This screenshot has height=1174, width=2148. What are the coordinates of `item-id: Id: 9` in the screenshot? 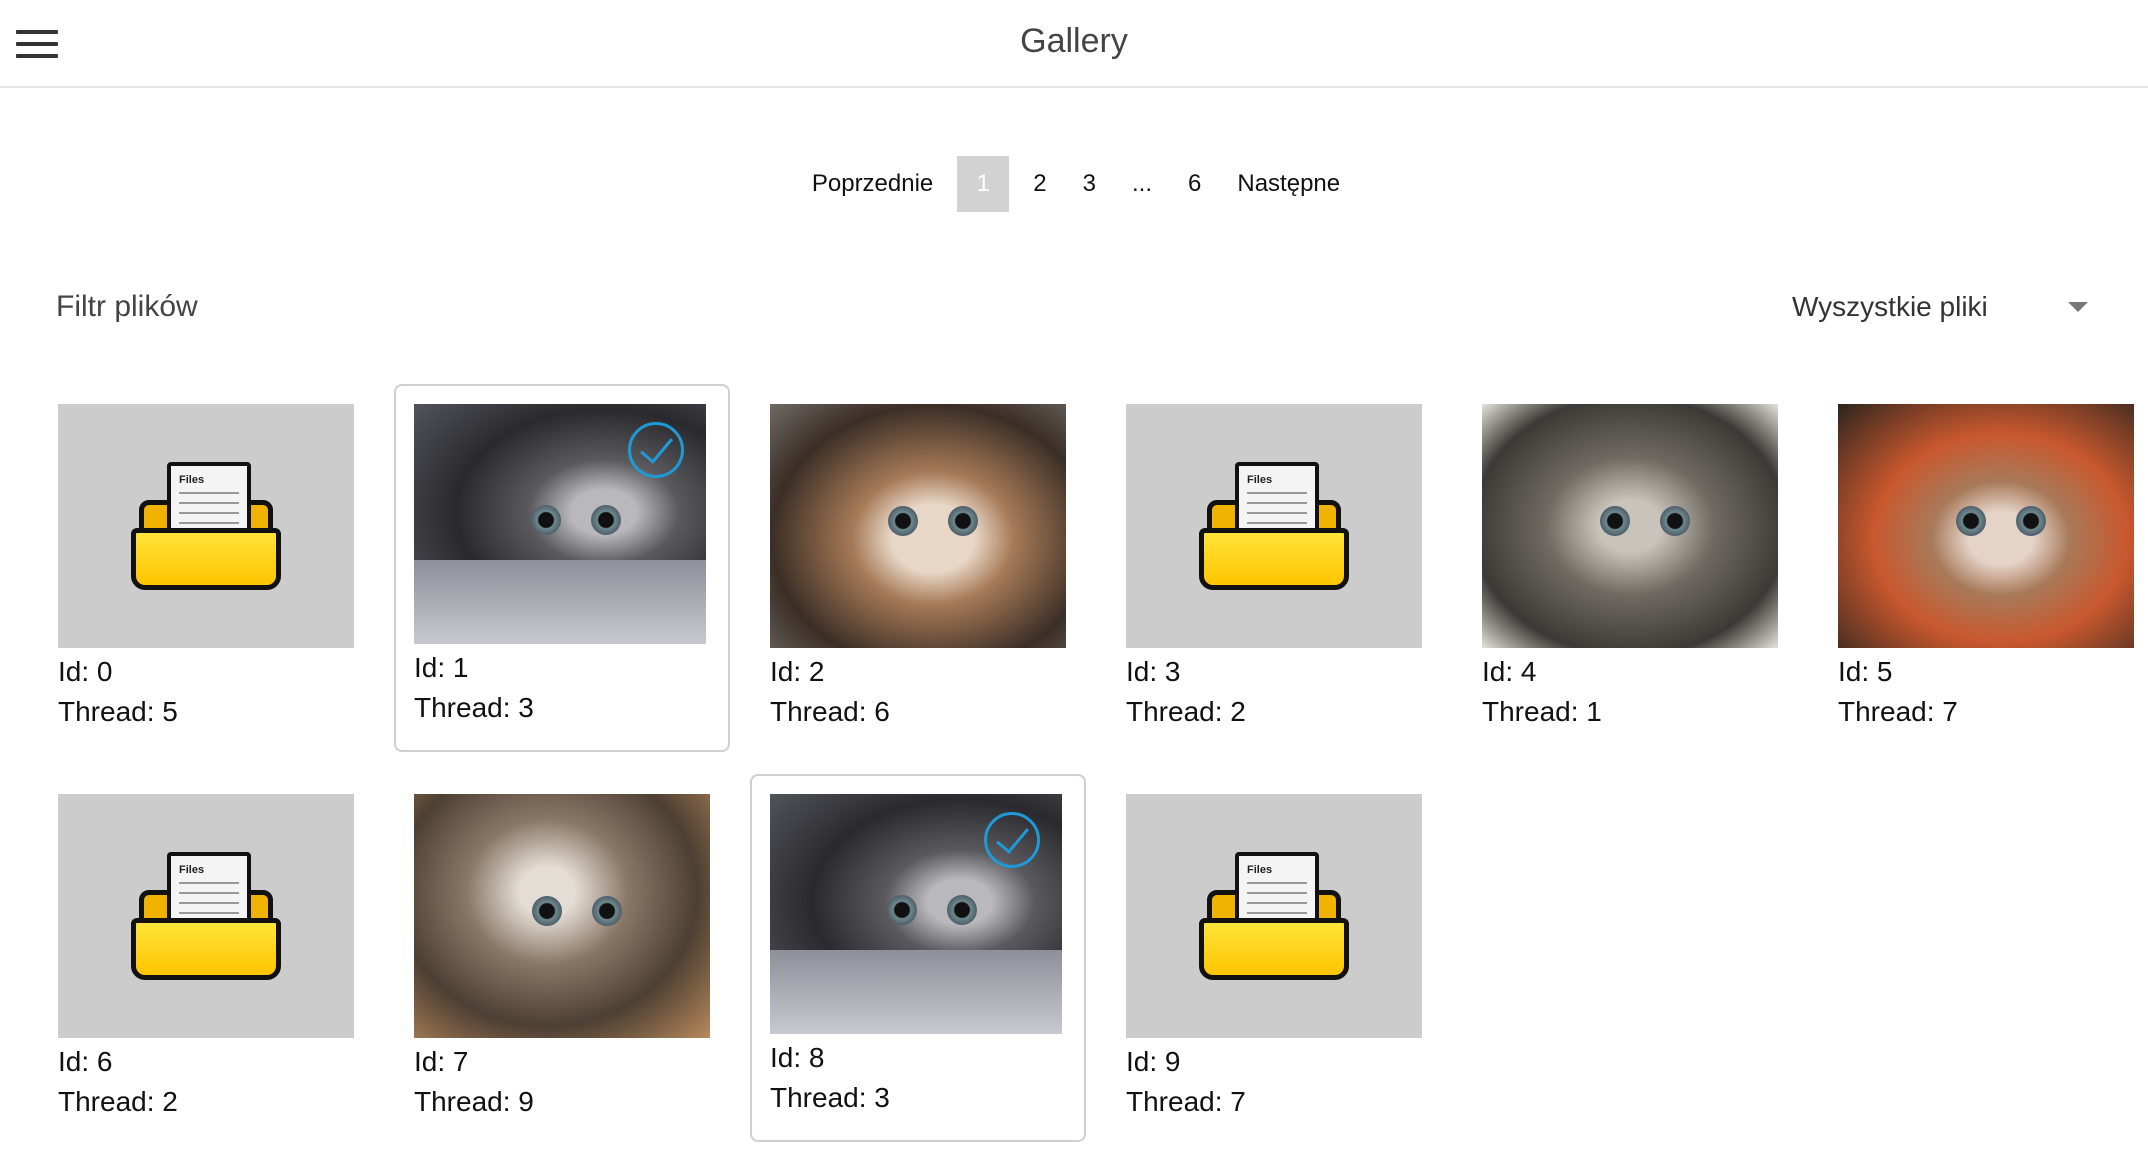 It's located at (1153, 1061).